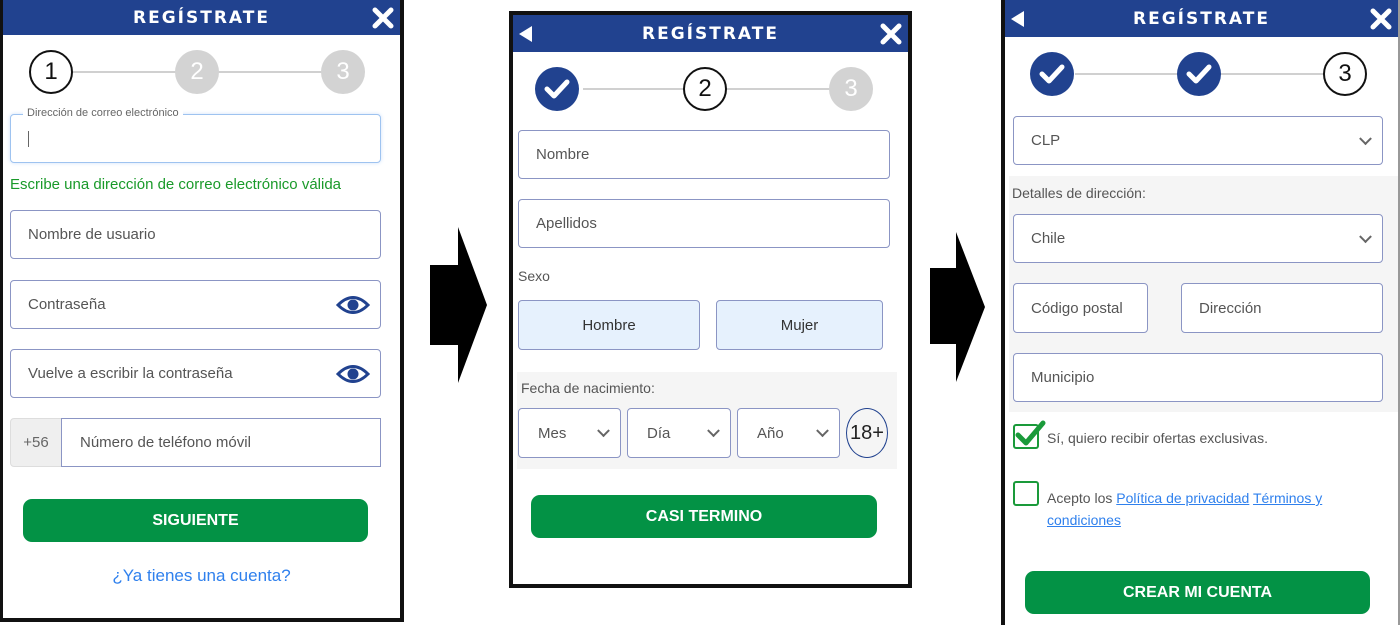 Image resolution: width=1400 pixels, height=625 pixels. What do you see at coordinates (1282, 308) in the screenshot?
I see `address-input: Dirección` at bounding box center [1282, 308].